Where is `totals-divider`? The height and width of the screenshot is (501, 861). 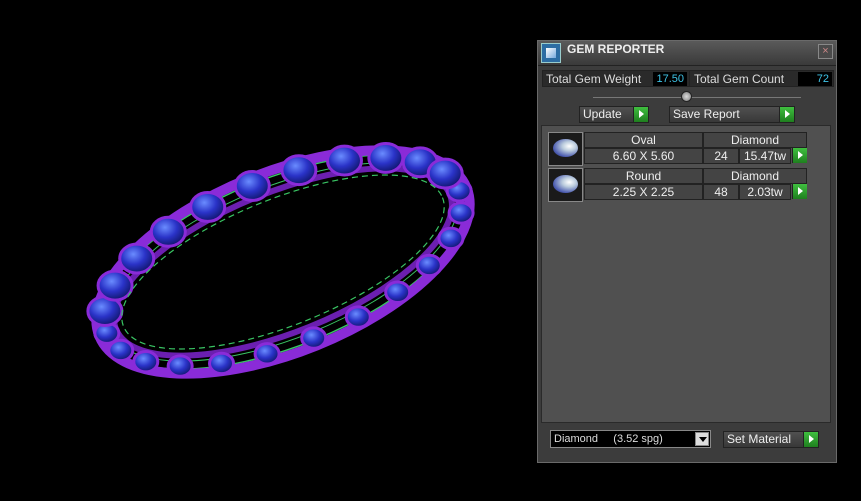
totals-divider is located at coordinates (689, 79).